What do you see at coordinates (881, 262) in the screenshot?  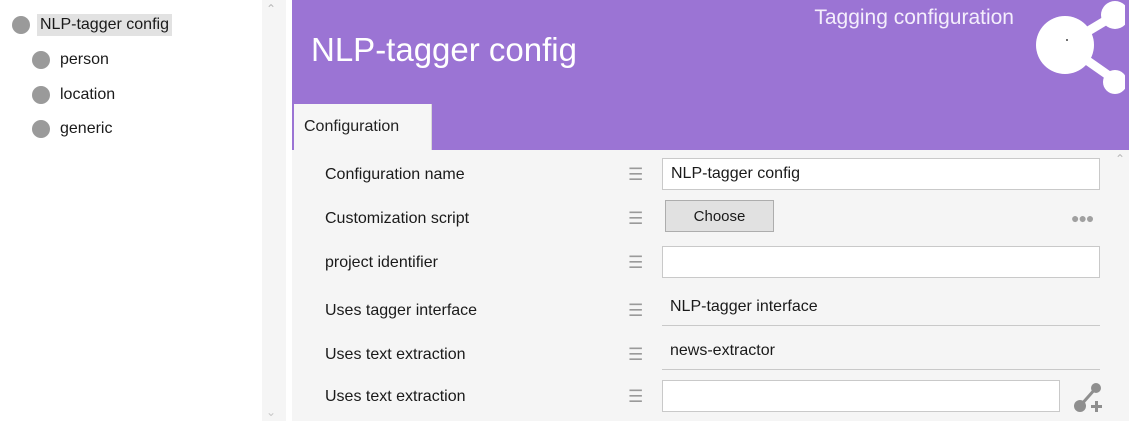 I see `project-identifier-input` at bounding box center [881, 262].